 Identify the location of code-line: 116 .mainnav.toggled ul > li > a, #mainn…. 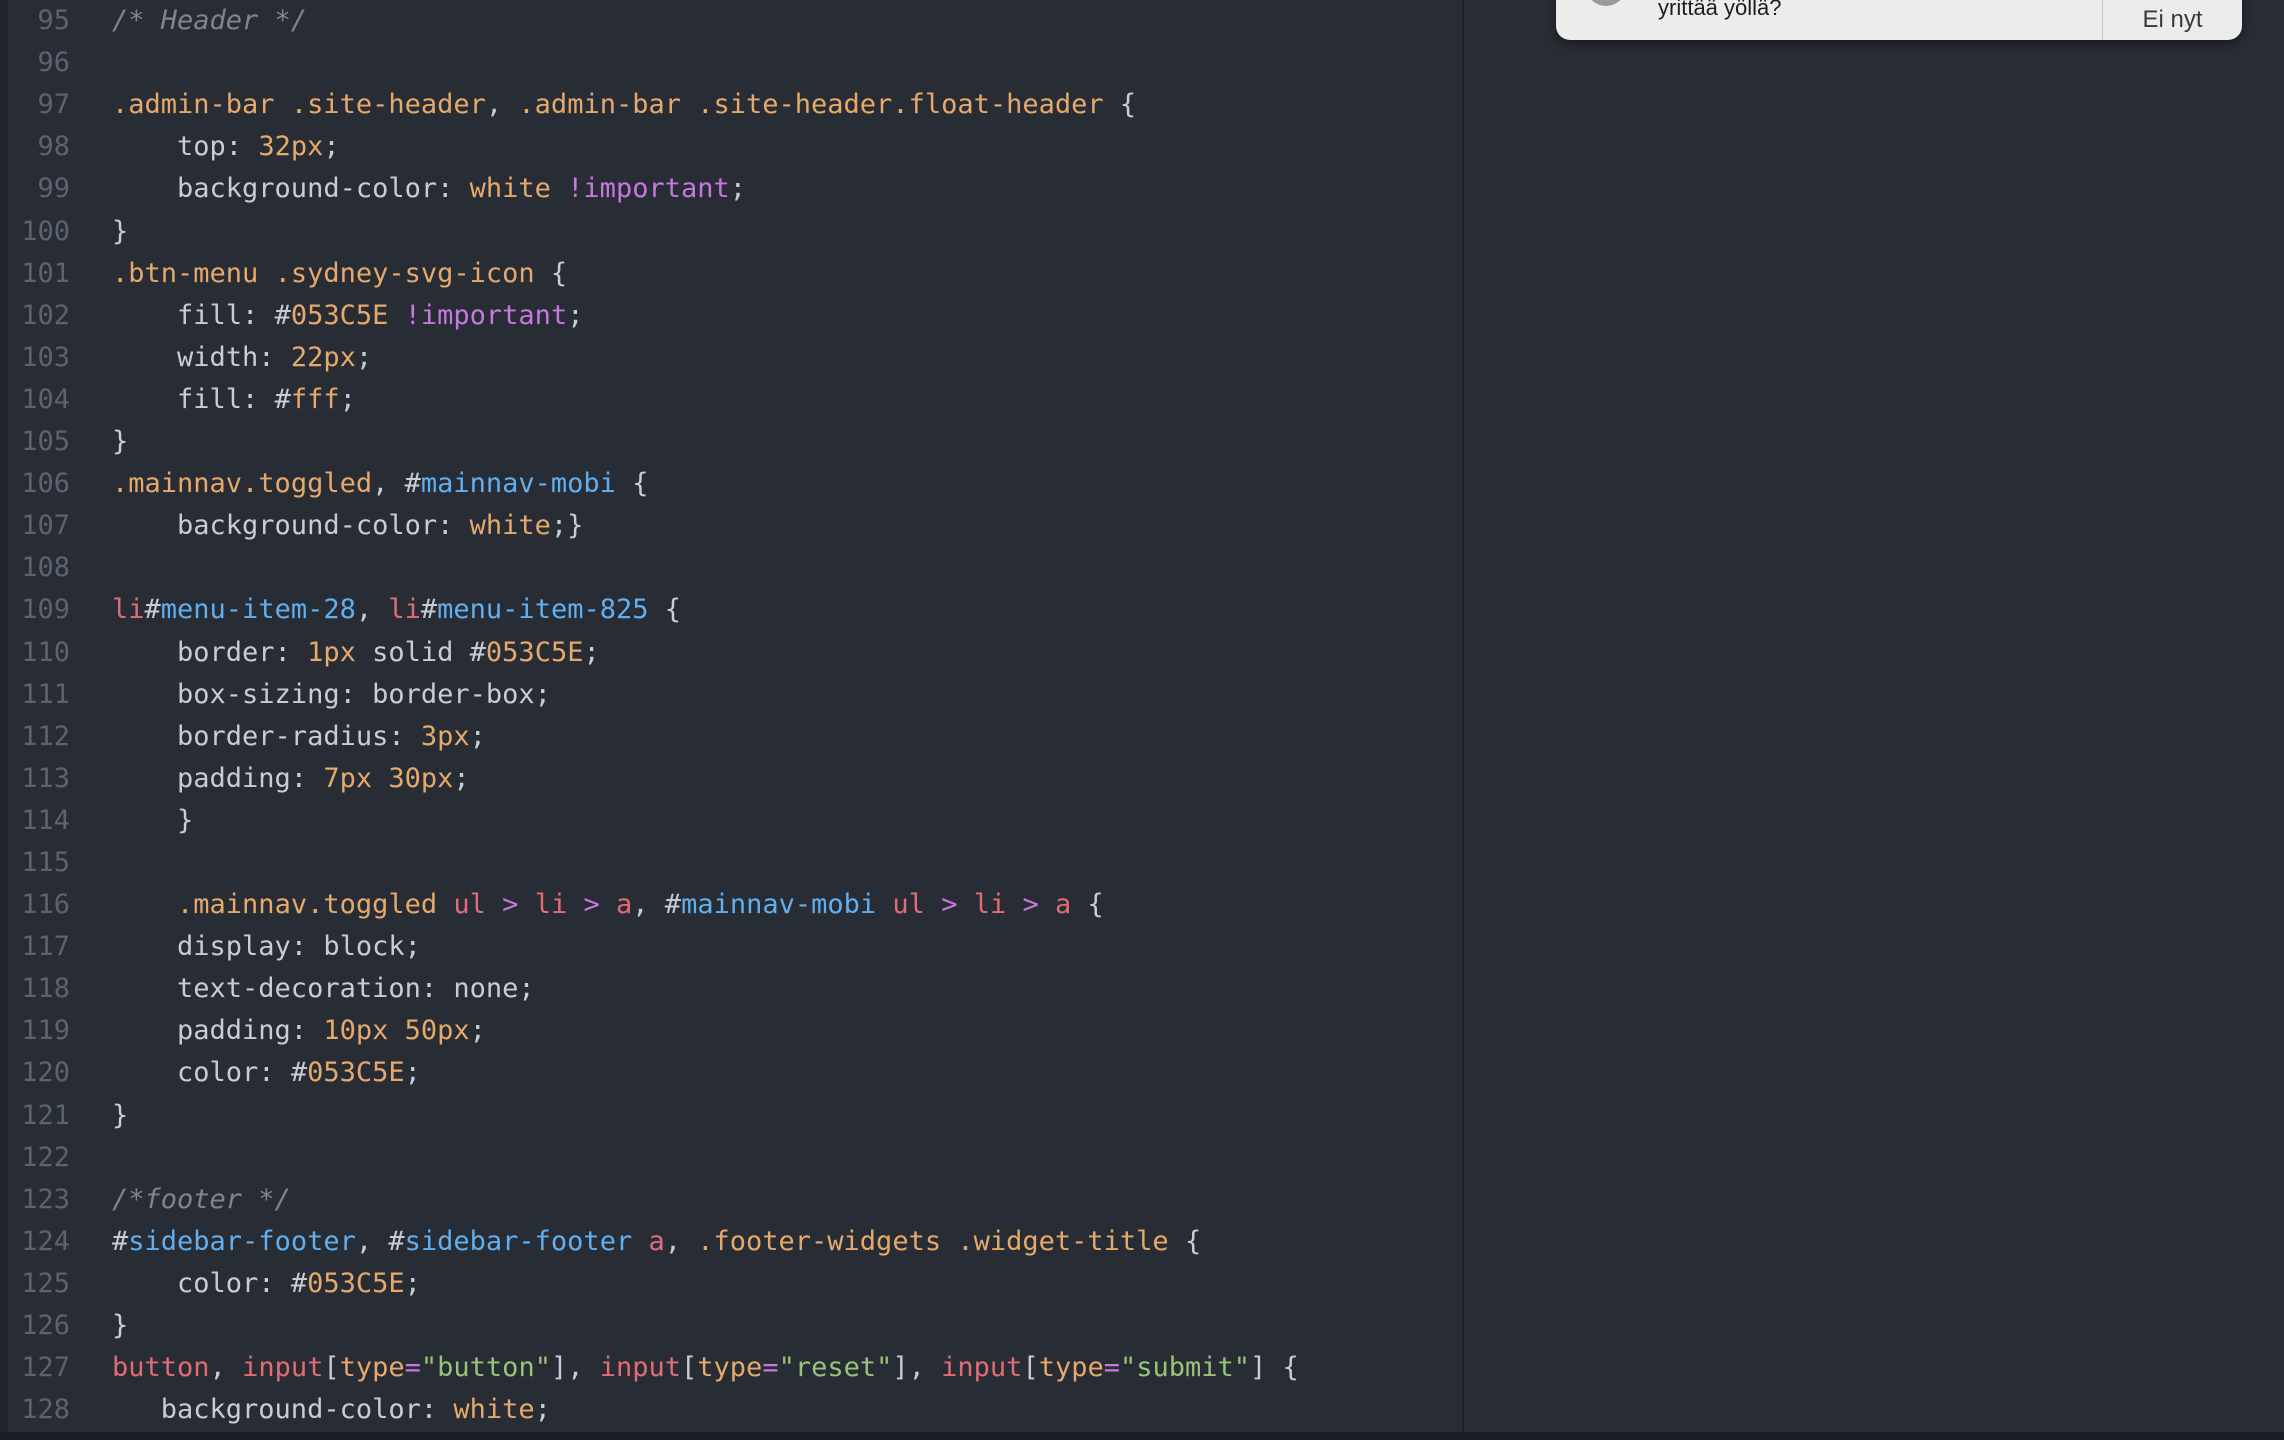
(731, 905).